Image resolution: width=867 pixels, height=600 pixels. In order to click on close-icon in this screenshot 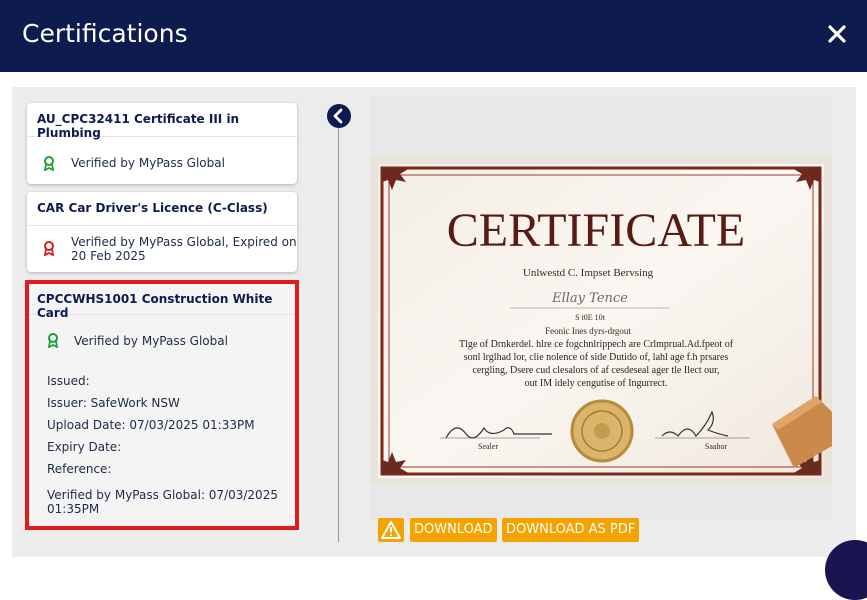, I will do `click(837, 34)`.